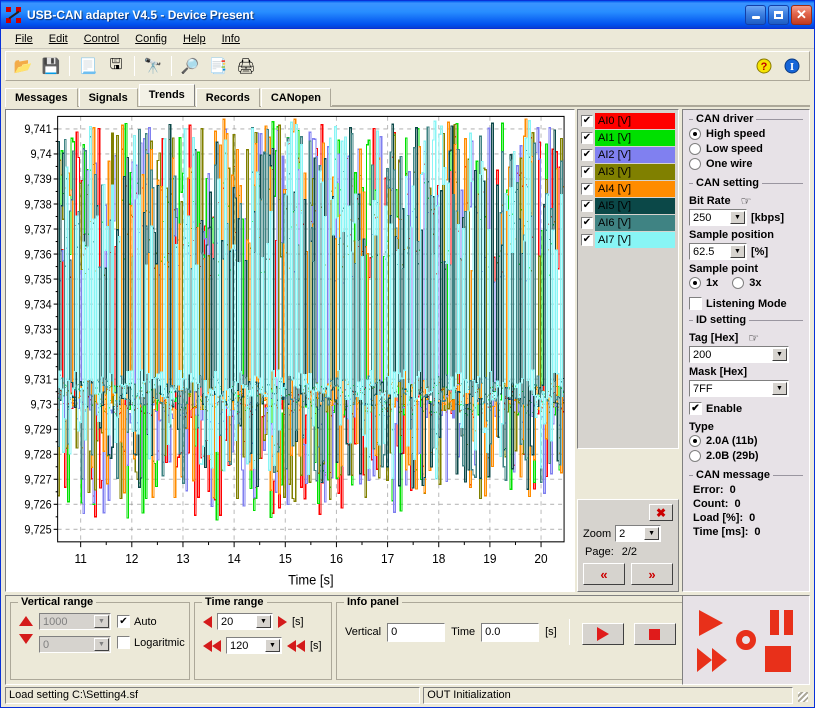 This screenshot has height=708, width=815. I want to click on bit-rate-select: 250 ▼, so click(718, 217).